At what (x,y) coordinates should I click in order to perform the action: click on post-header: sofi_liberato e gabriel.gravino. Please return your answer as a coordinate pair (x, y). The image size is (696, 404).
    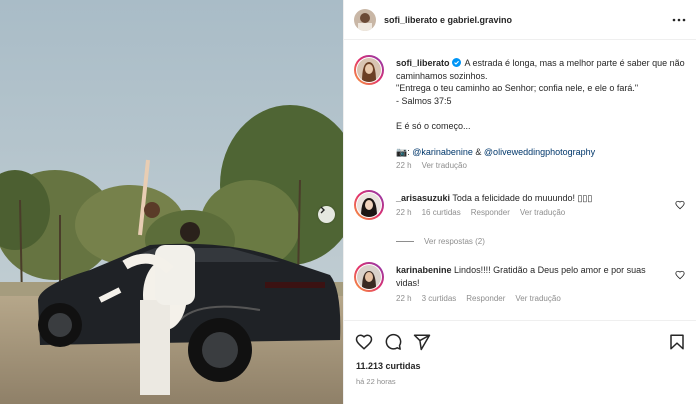
    Looking at the image, I should click on (520, 20).